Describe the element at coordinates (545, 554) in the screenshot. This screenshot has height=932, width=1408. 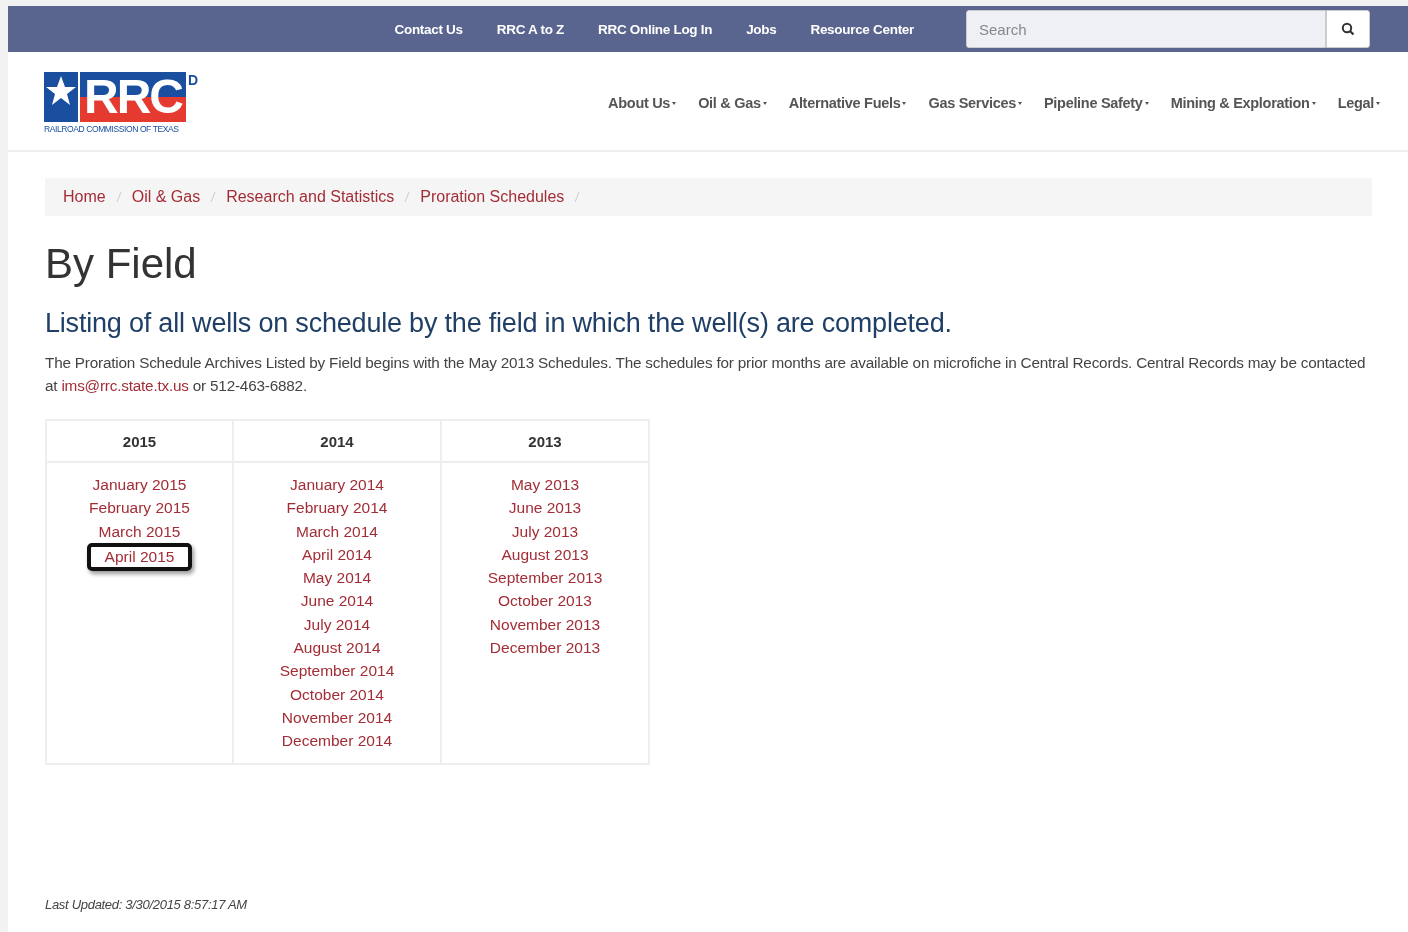
I see `month-link: August 2013` at that location.